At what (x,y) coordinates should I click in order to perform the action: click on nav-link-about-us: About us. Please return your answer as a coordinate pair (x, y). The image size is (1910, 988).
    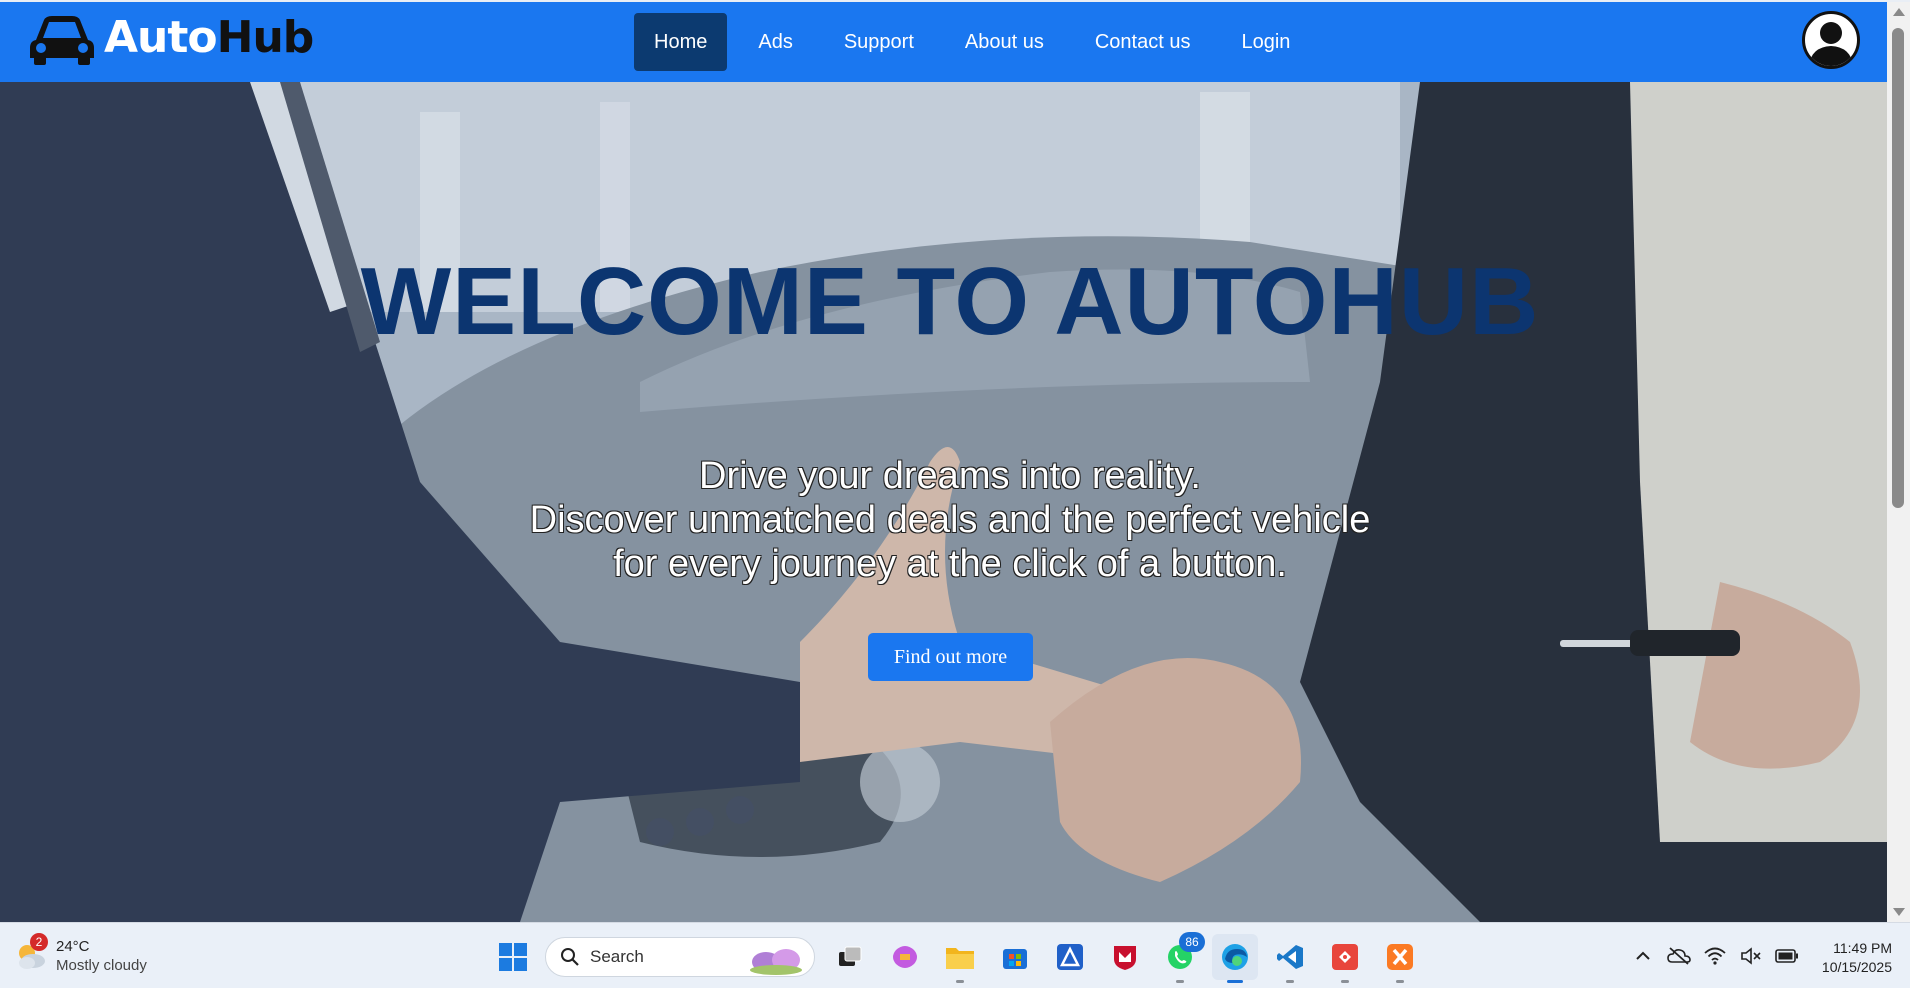
    Looking at the image, I should click on (1004, 42).